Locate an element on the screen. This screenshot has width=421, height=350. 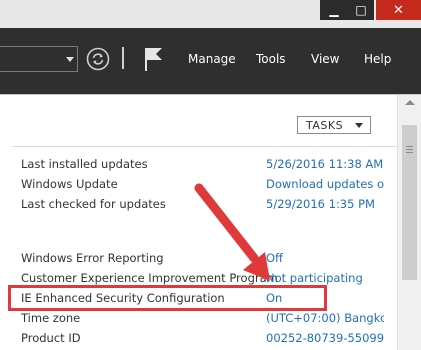
property-value-link: 5/26/2016 11:38 AM is located at coordinates (324, 164).